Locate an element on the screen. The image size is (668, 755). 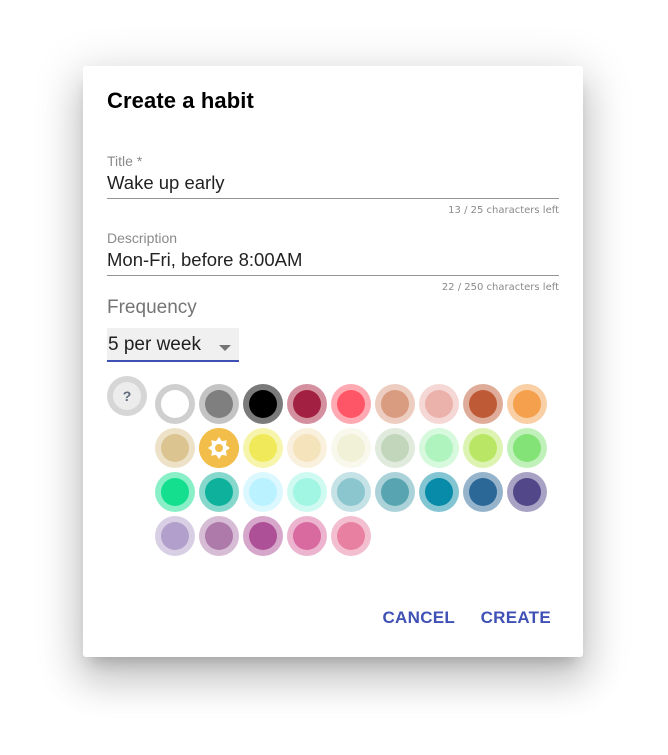
dialog-actions: CANCEL CREATE is located at coordinates (456, 618).